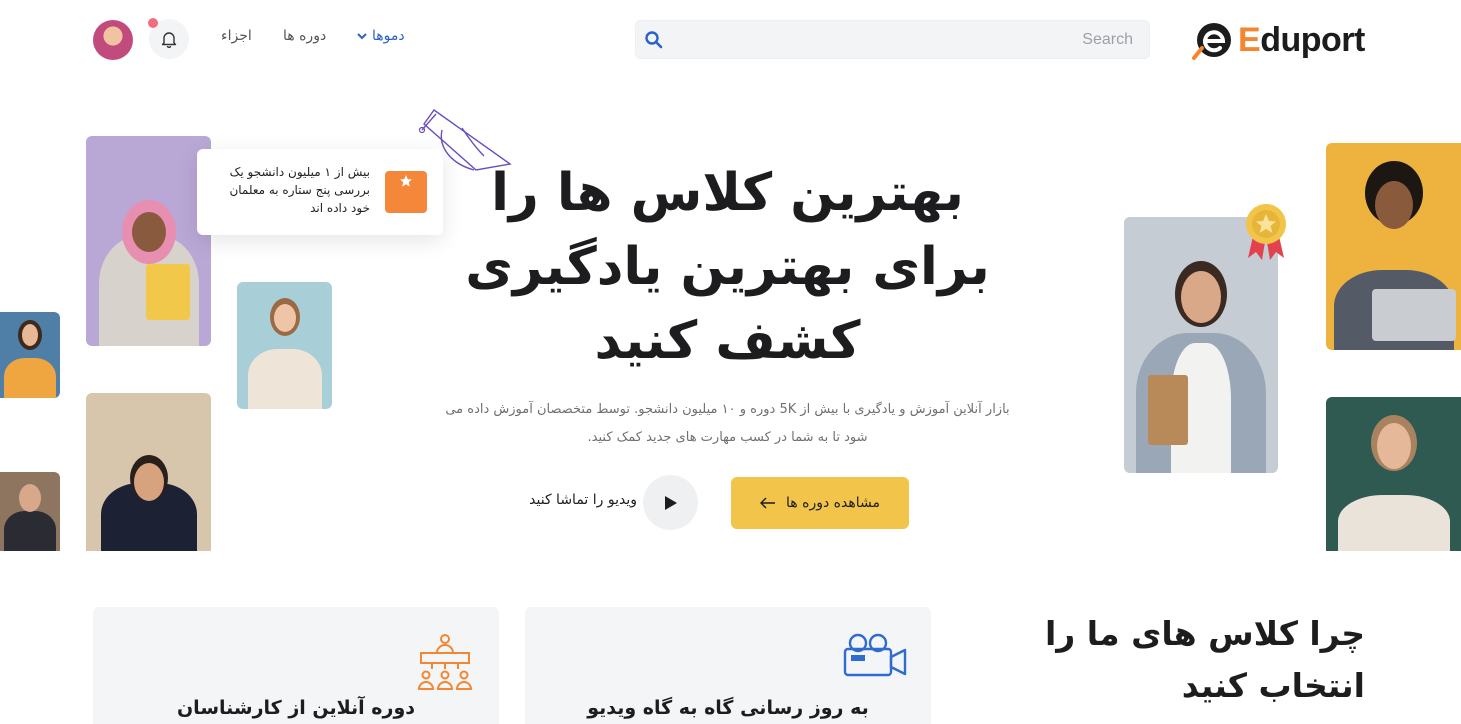 This screenshot has width=1461, height=724. I want to click on nav-courses: دوره ها, so click(304, 36).